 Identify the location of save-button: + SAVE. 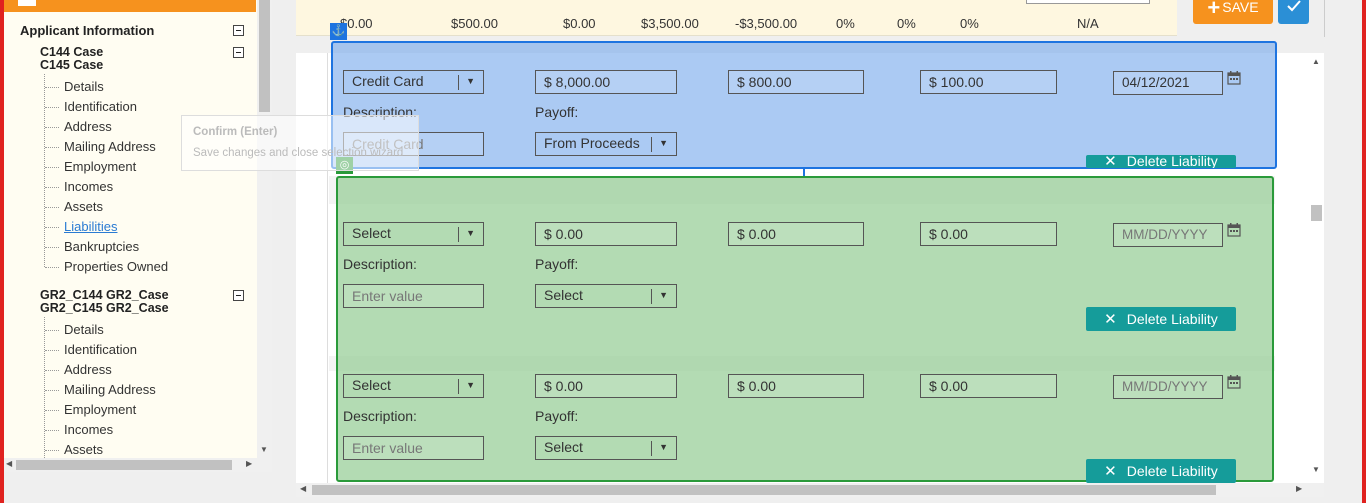
(1233, 12).